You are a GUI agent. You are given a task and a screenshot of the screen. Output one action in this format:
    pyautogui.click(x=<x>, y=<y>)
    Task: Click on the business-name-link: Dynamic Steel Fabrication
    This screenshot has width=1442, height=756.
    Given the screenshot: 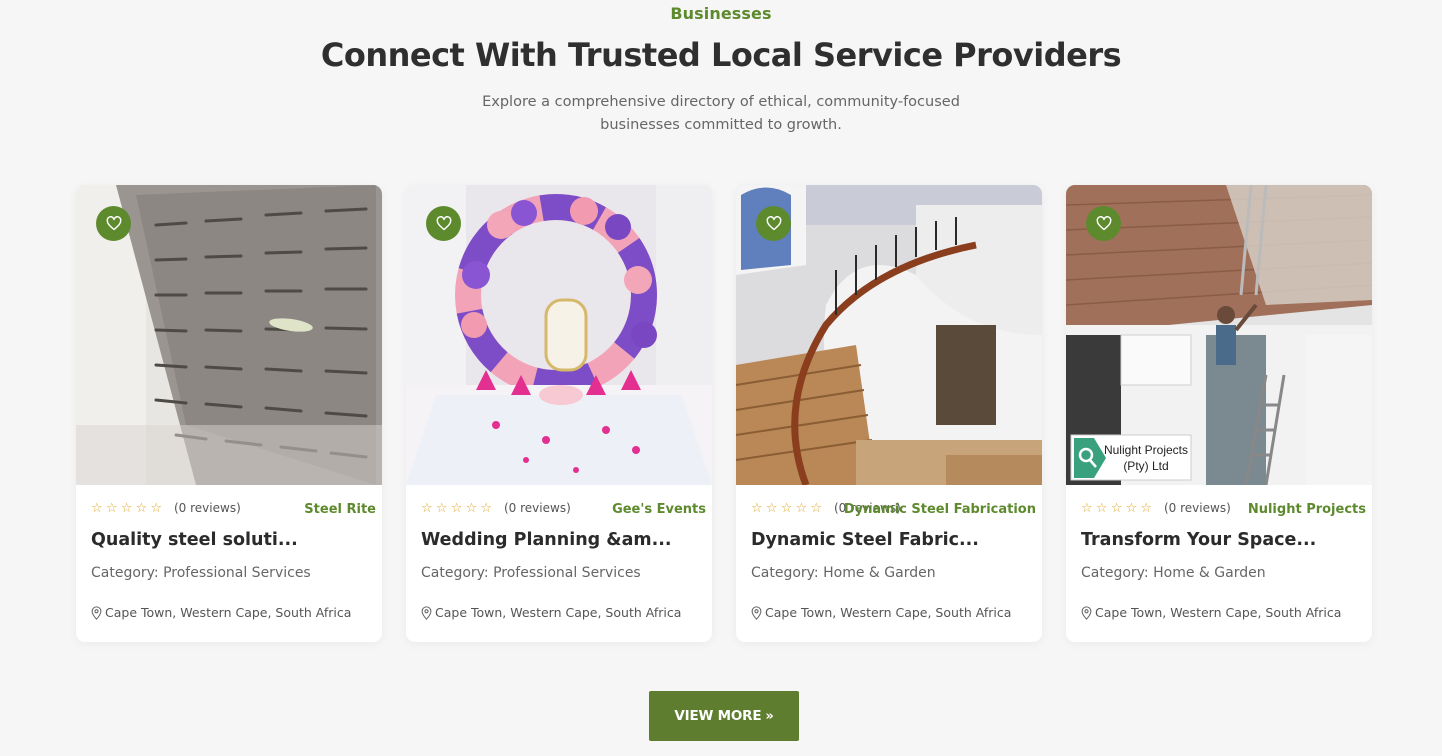 What is the action you would take?
    pyautogui.click(x=940, y=509)
    